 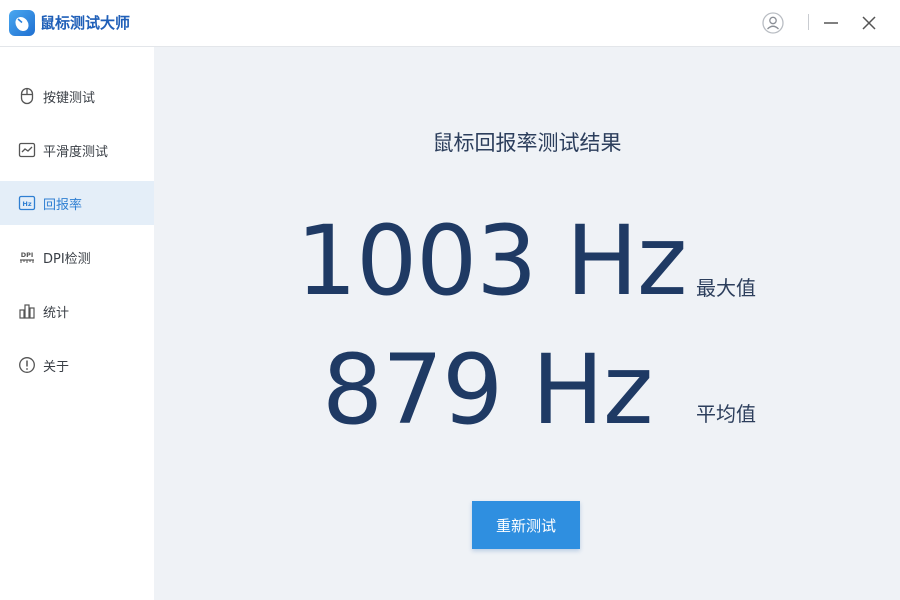 I want to click on info-icon, so click(x=27, y=365).